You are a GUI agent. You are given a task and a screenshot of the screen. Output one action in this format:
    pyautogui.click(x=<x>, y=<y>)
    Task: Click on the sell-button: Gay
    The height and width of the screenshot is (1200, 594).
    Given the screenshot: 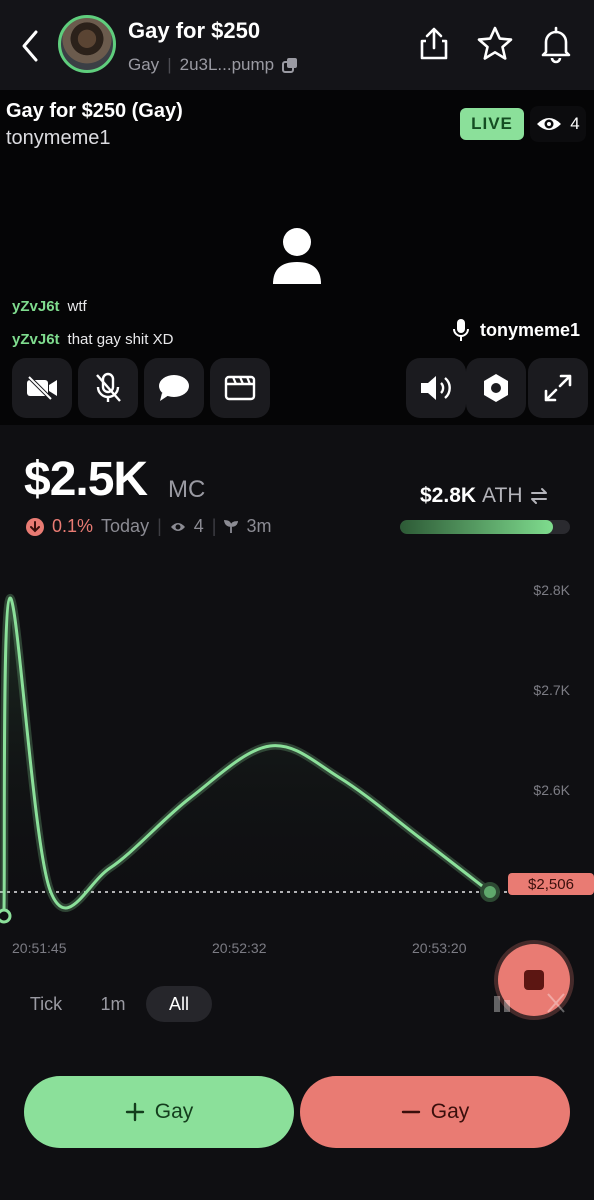 What is the action you would take?
    pyautogui.click(x=435, y=1112)
    